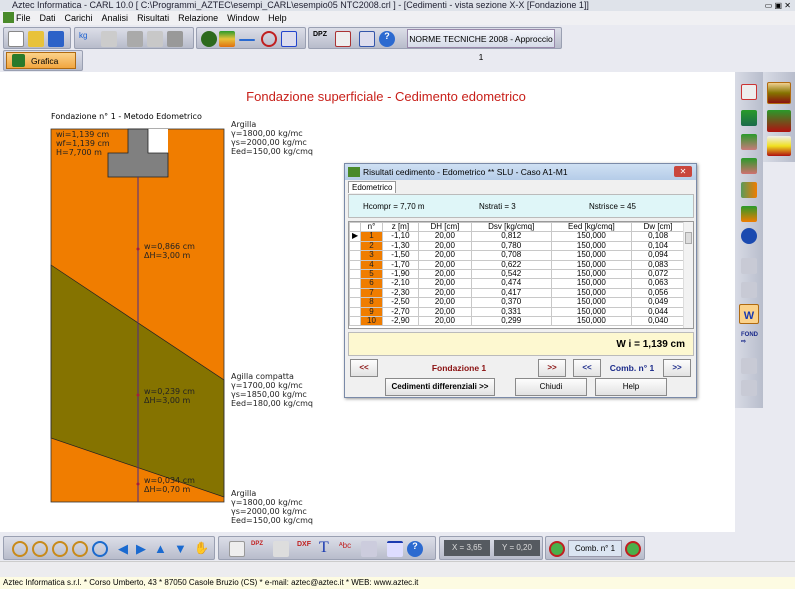 This screenshot has width=795, height=589. Describe the element at coordinates (749, 340) in the screenshot. I see `fond-icon: FOND ⇨` at that location.